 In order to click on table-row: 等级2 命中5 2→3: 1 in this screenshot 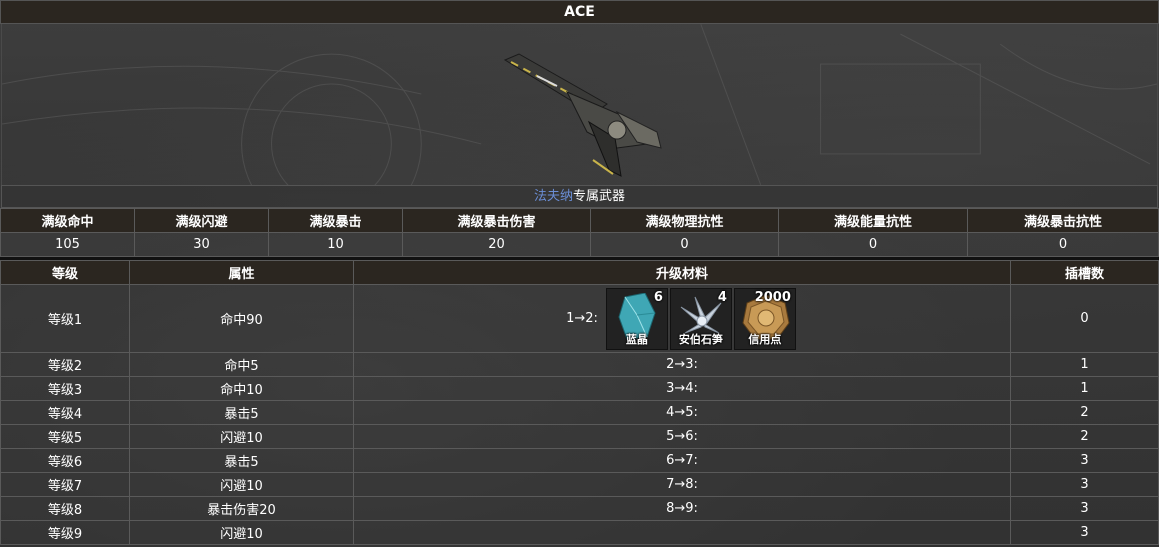, I will do `click(579, 364)`.